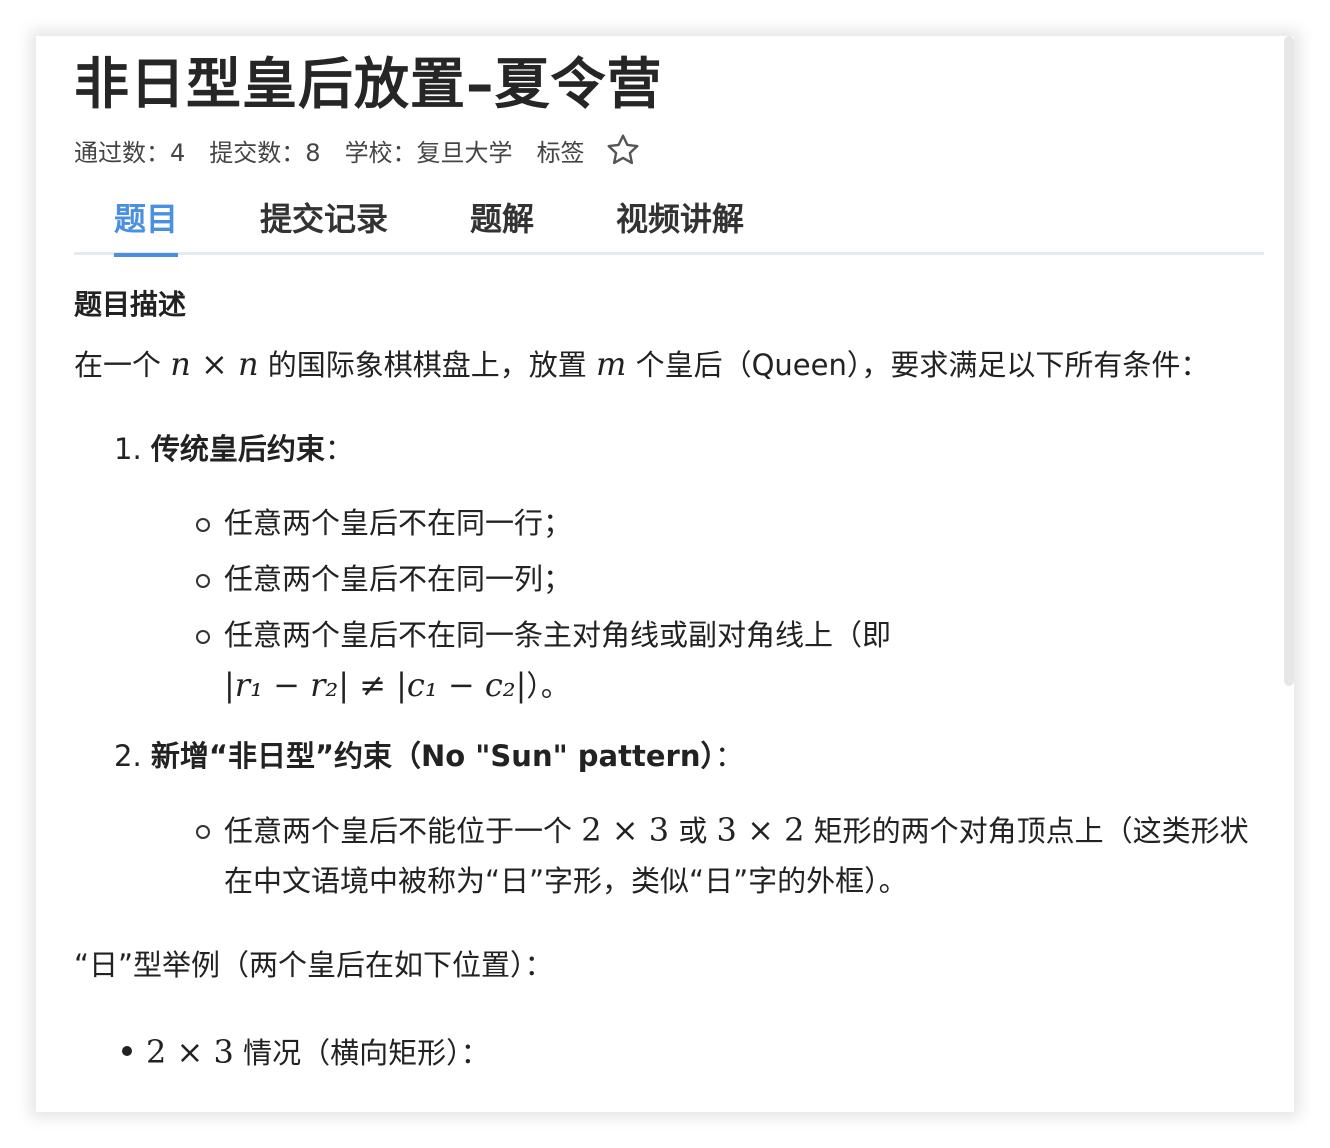  I want to click on list-item: 2 × 3 情况（横向矩形）：, so click(689, 1051).